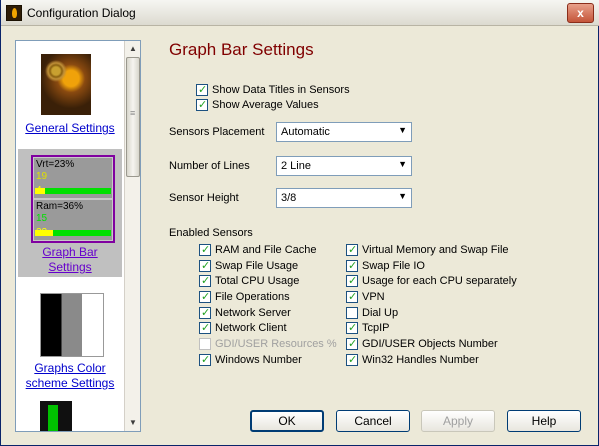 This screenshot has height=446, width=599. I want to click on checkbox-label: Virtual Memory and Swap File, so click(435, 250).